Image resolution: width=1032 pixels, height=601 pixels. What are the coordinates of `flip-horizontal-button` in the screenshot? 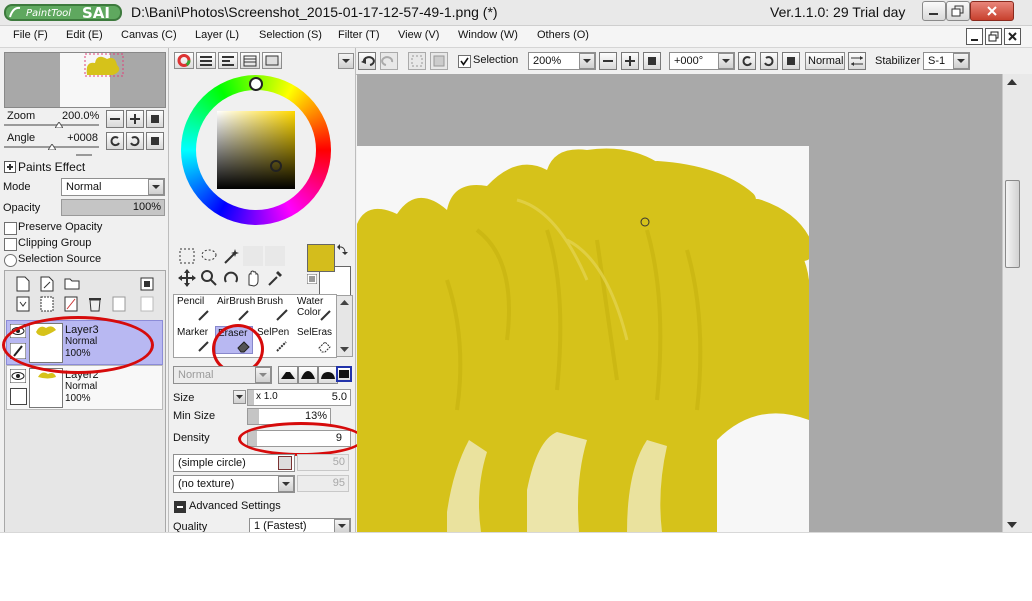 It's located at (857, 61).